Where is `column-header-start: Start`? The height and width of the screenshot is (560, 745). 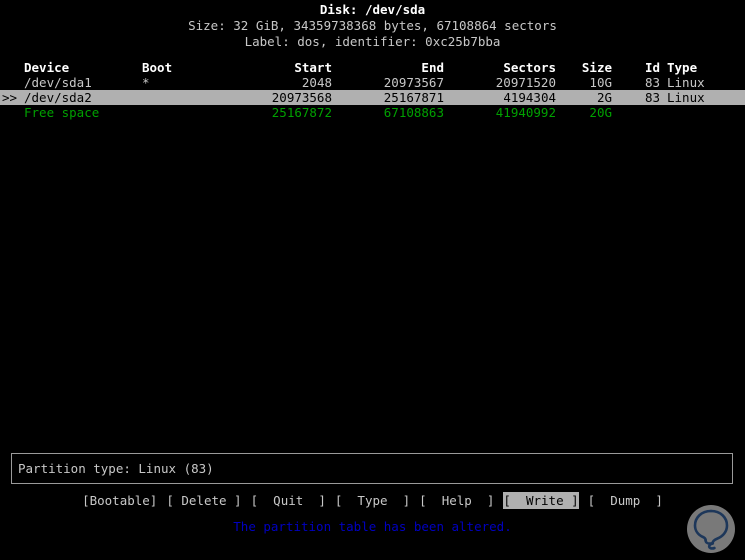
column-header-start: Start is located at coordinates (313, 67).